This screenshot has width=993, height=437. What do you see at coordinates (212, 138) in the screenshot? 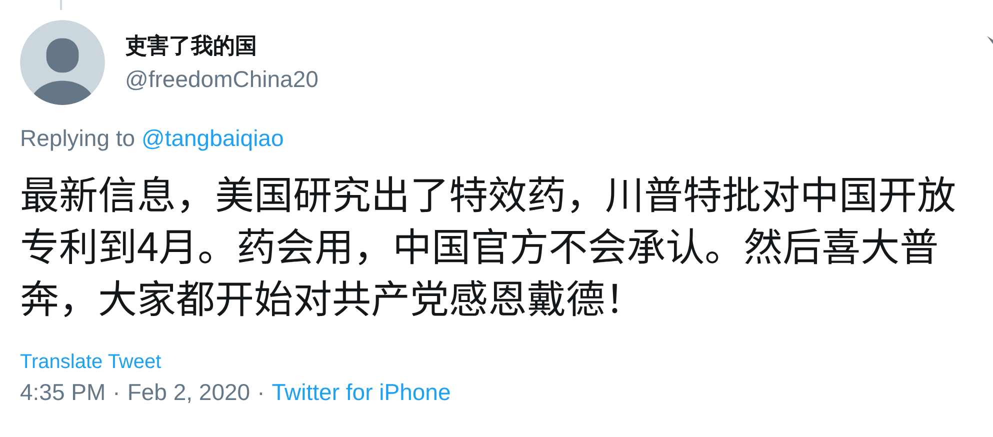
I see `mention-link: @tangbaiqiao` at bounding box center [212, 138].